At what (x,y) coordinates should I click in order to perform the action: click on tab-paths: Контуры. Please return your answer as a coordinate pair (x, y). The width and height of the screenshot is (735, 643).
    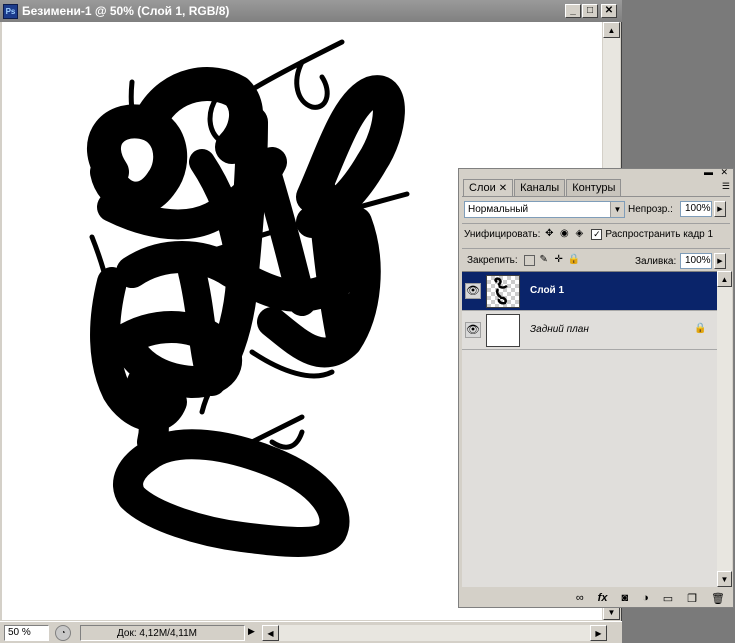
    Looking at the image, I should click on (594, 187).